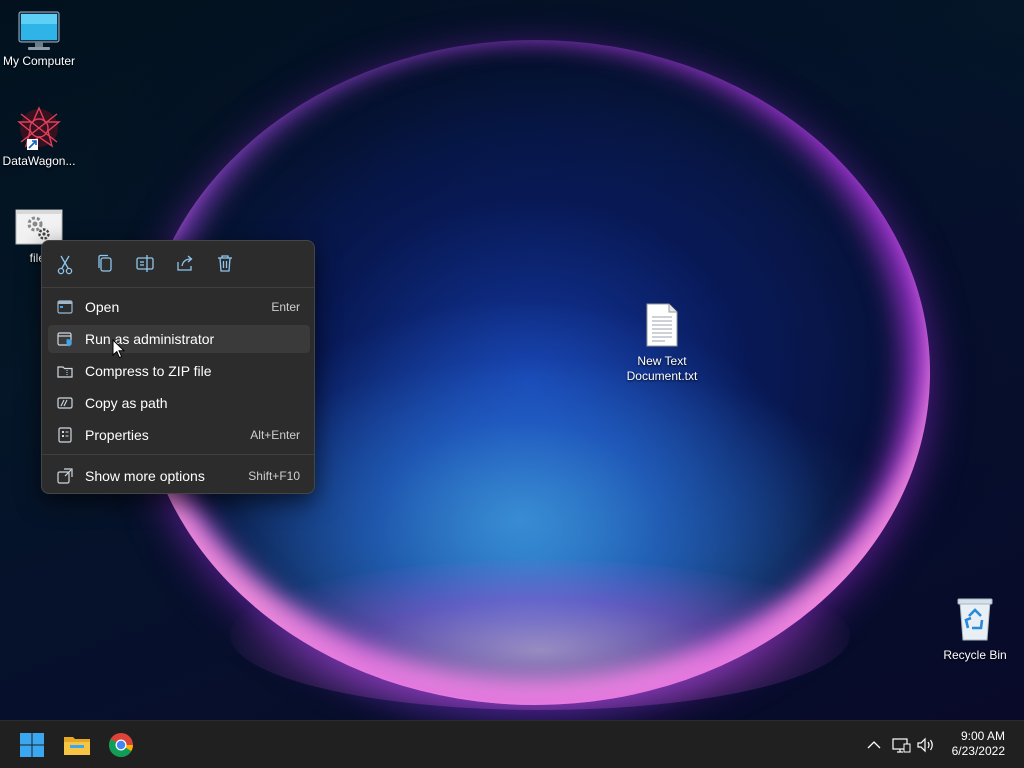  Describe the element at coordinates (179, 307) in the screenshot. I see `menu-item-open: Open Enter` at that location.